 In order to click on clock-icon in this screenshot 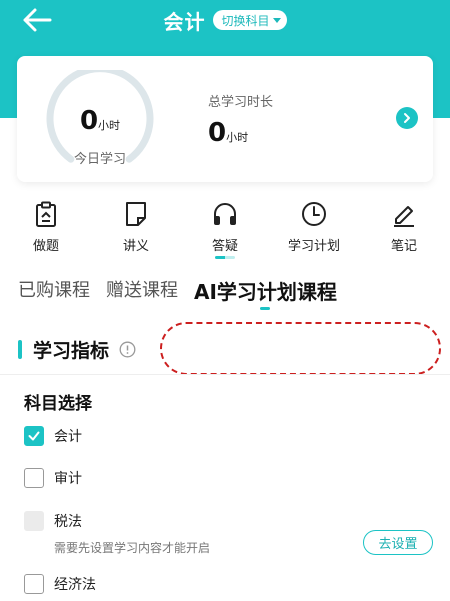, I will do `click(314, 214)`.